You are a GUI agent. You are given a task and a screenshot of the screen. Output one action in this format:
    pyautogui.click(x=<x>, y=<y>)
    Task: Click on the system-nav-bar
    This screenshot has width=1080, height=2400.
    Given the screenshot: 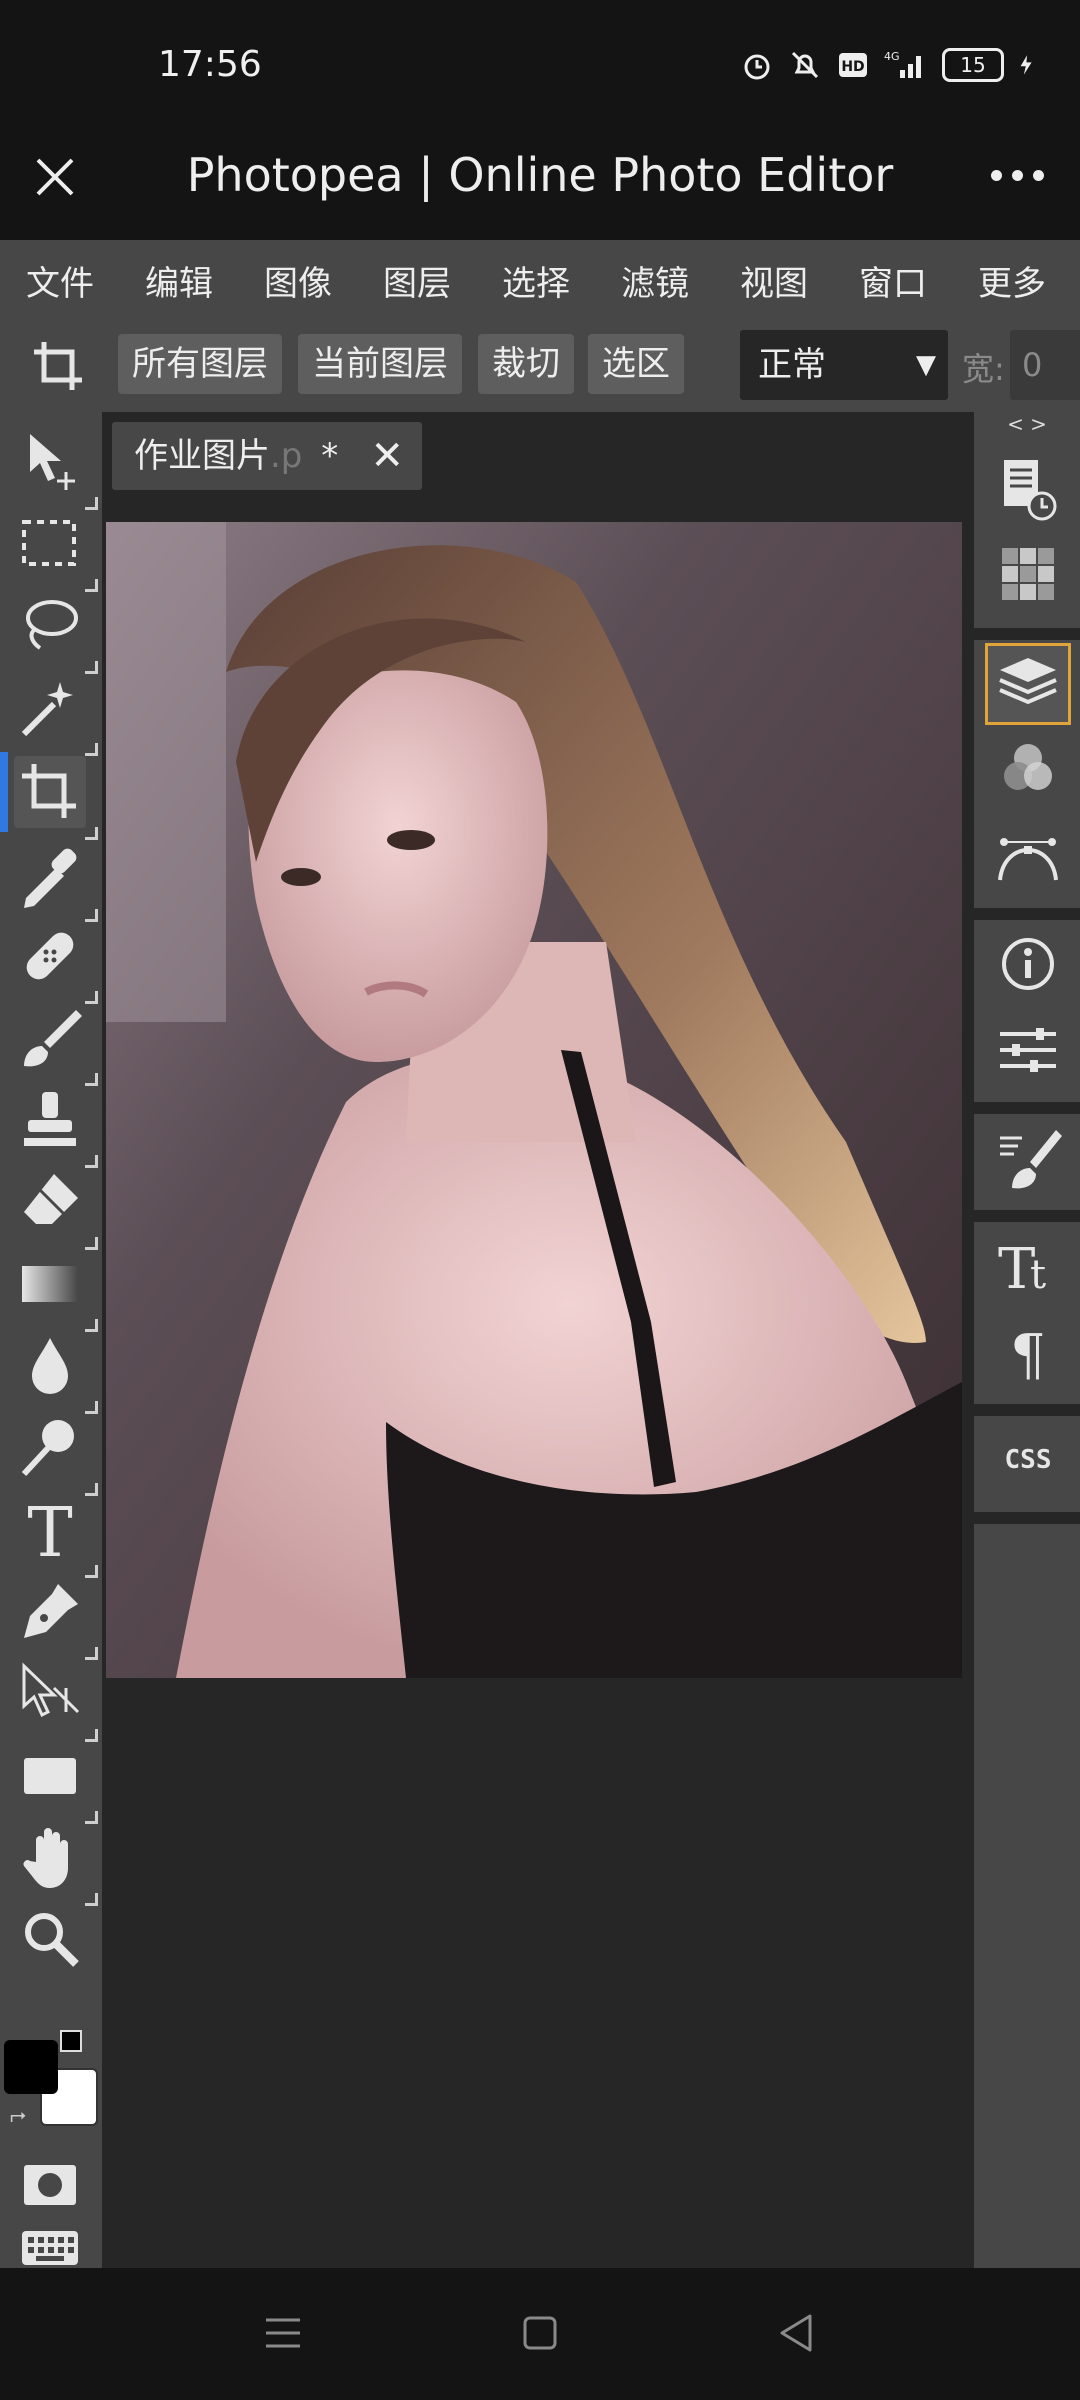 What is the action you would take?
    pyautogui.click(x=540, y=2334)
    